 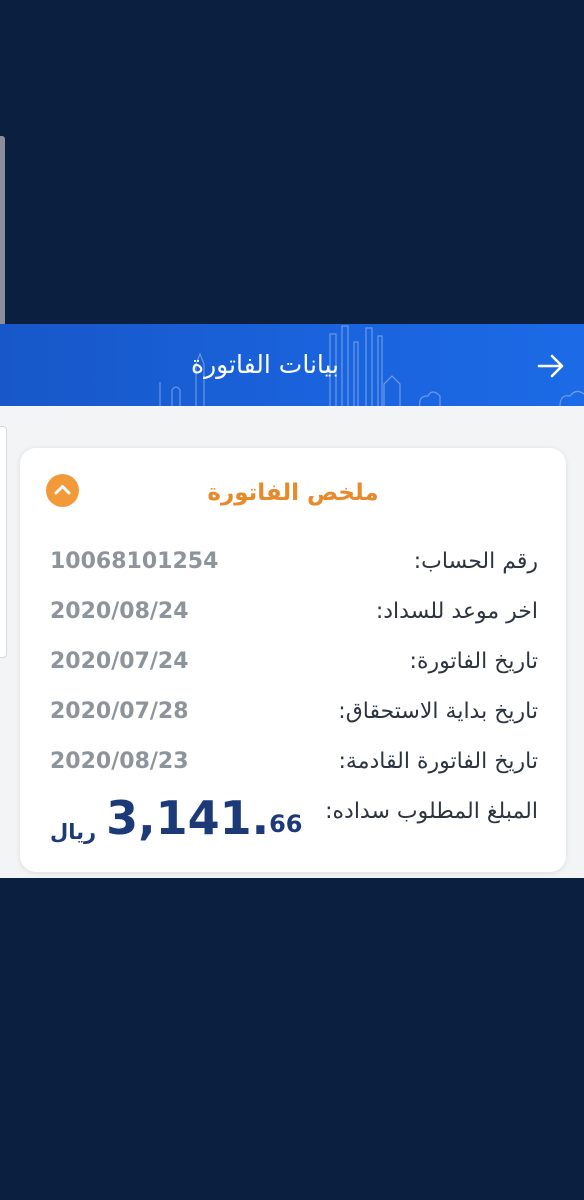 I want to click on currency-label: ريال, so click(x=73, y=832).